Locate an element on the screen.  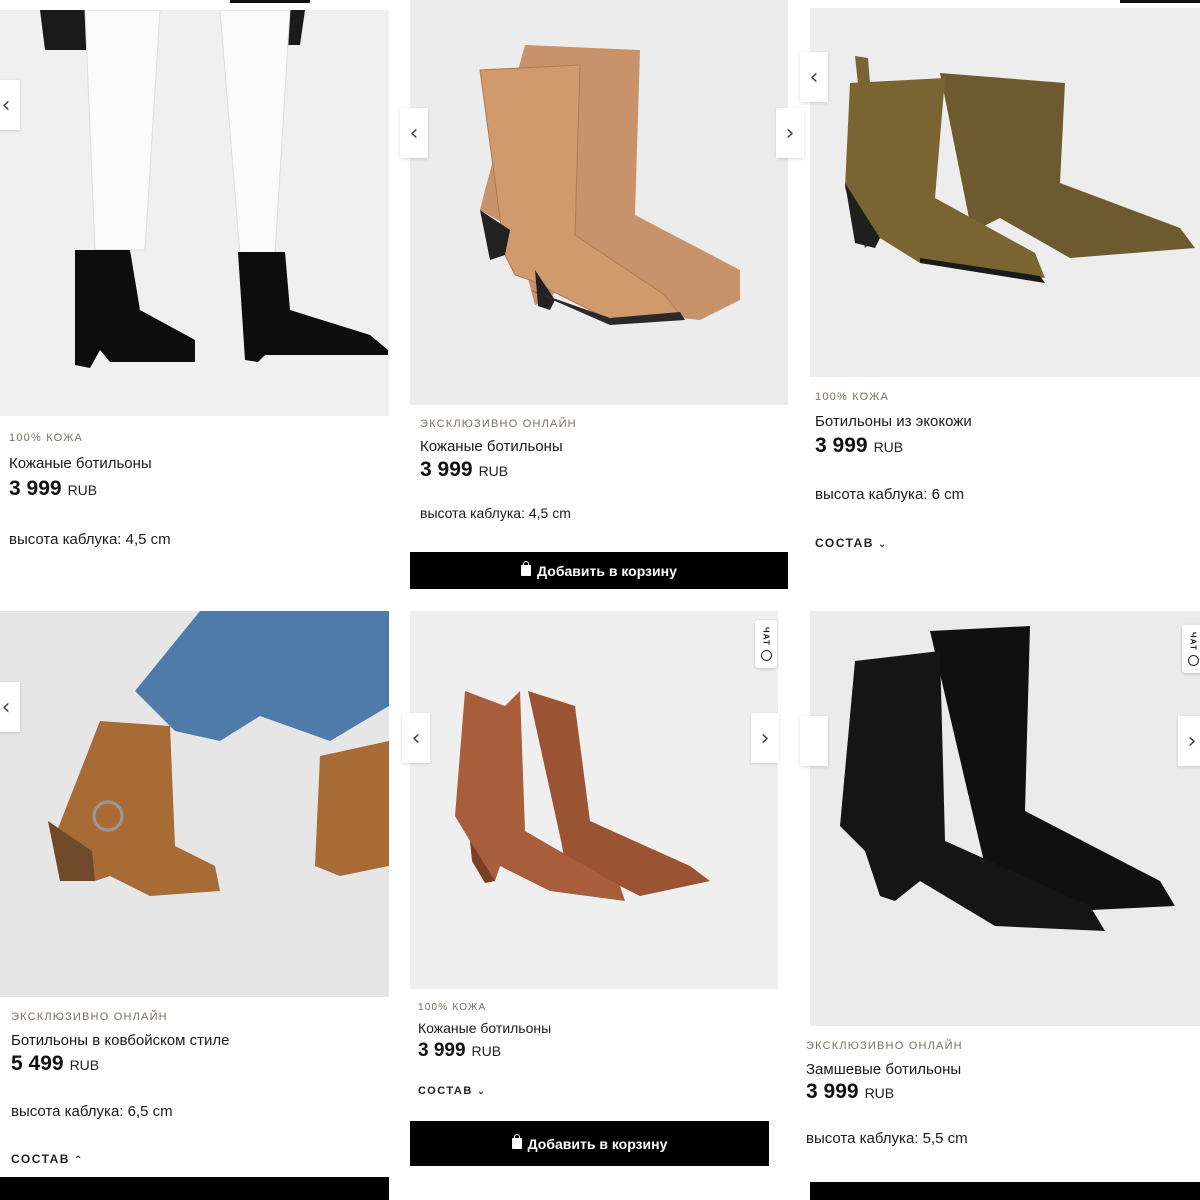
product-name: Замшевые ботильоны is located at coordinates (883, 1069).